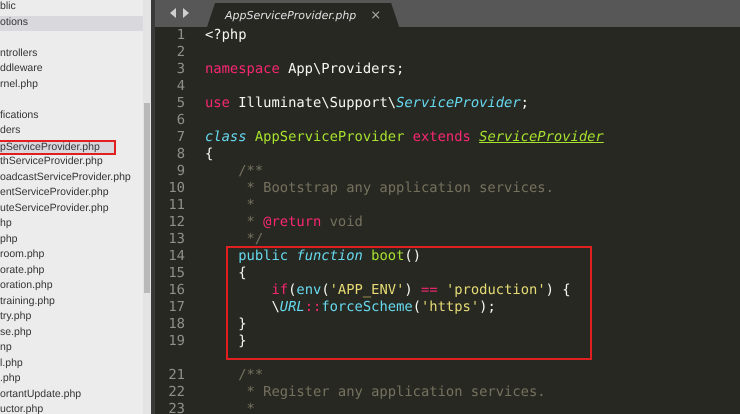 The image size is (740, 414). I want to click on line-number: 19, so click(176, 341).